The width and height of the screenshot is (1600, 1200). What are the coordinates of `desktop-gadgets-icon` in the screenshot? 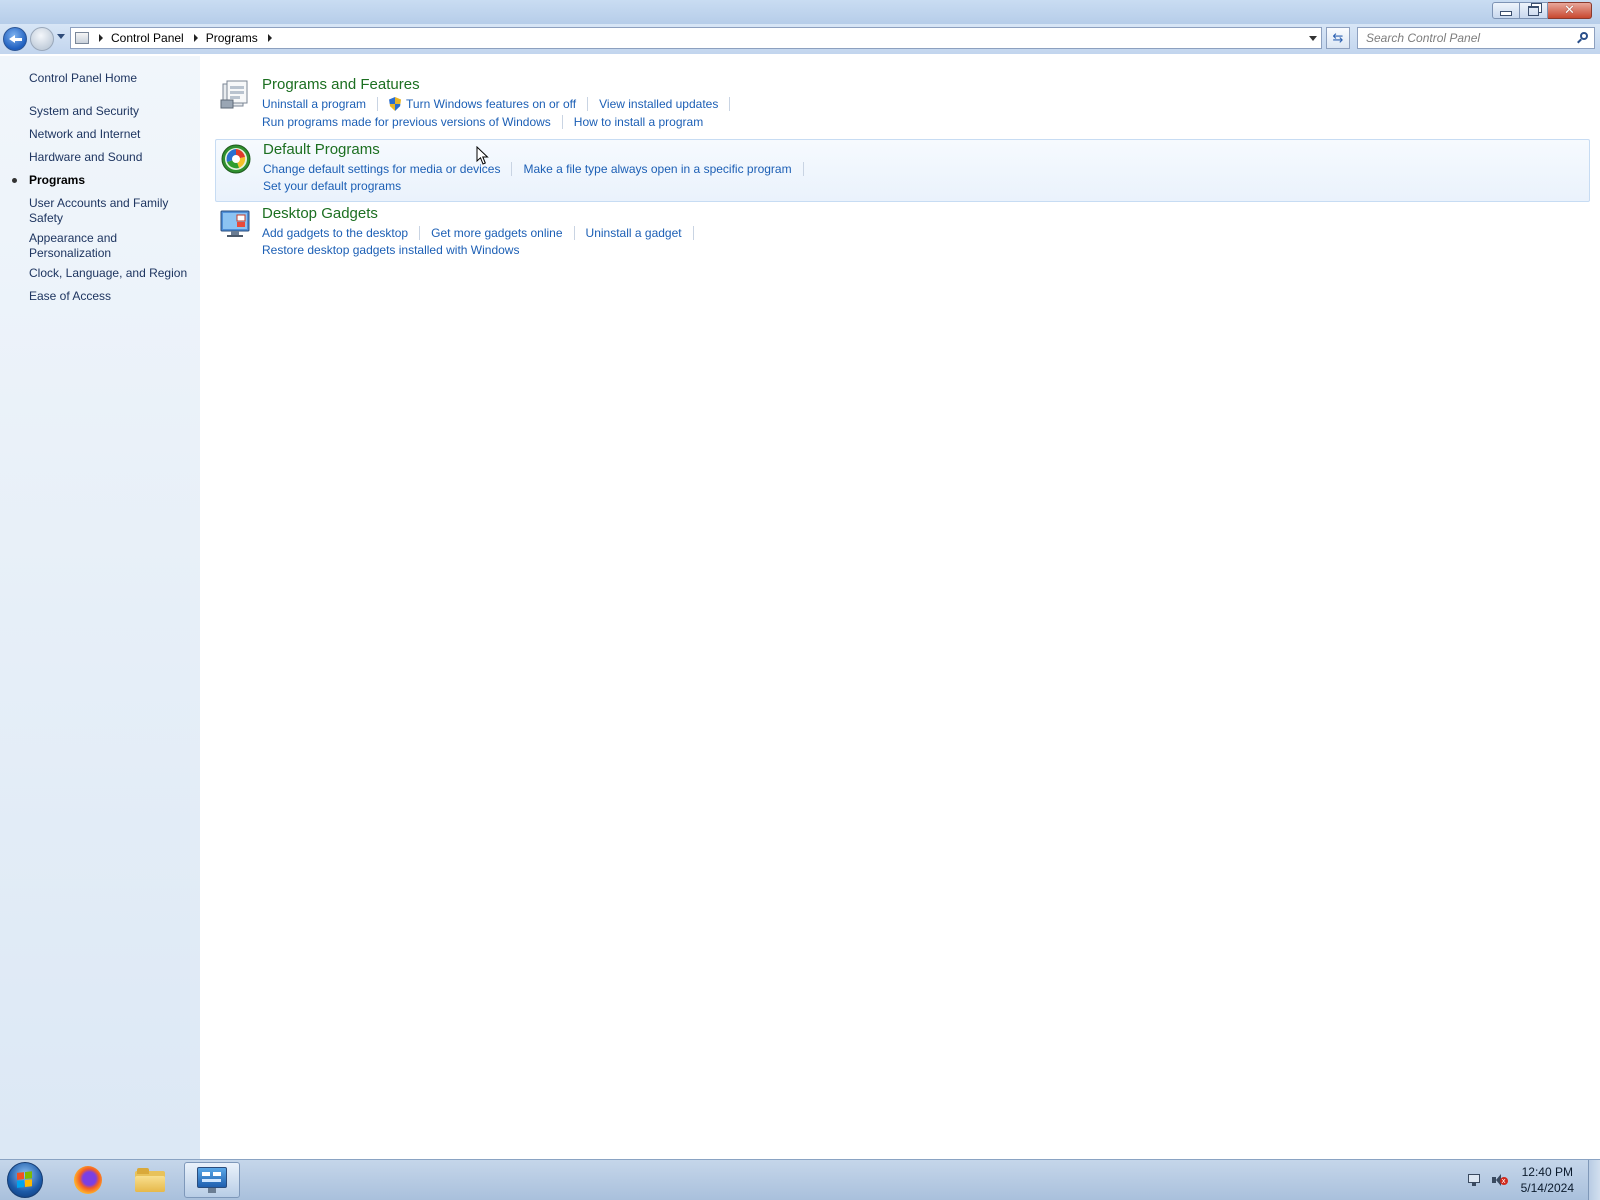 It's located at (235, 223).